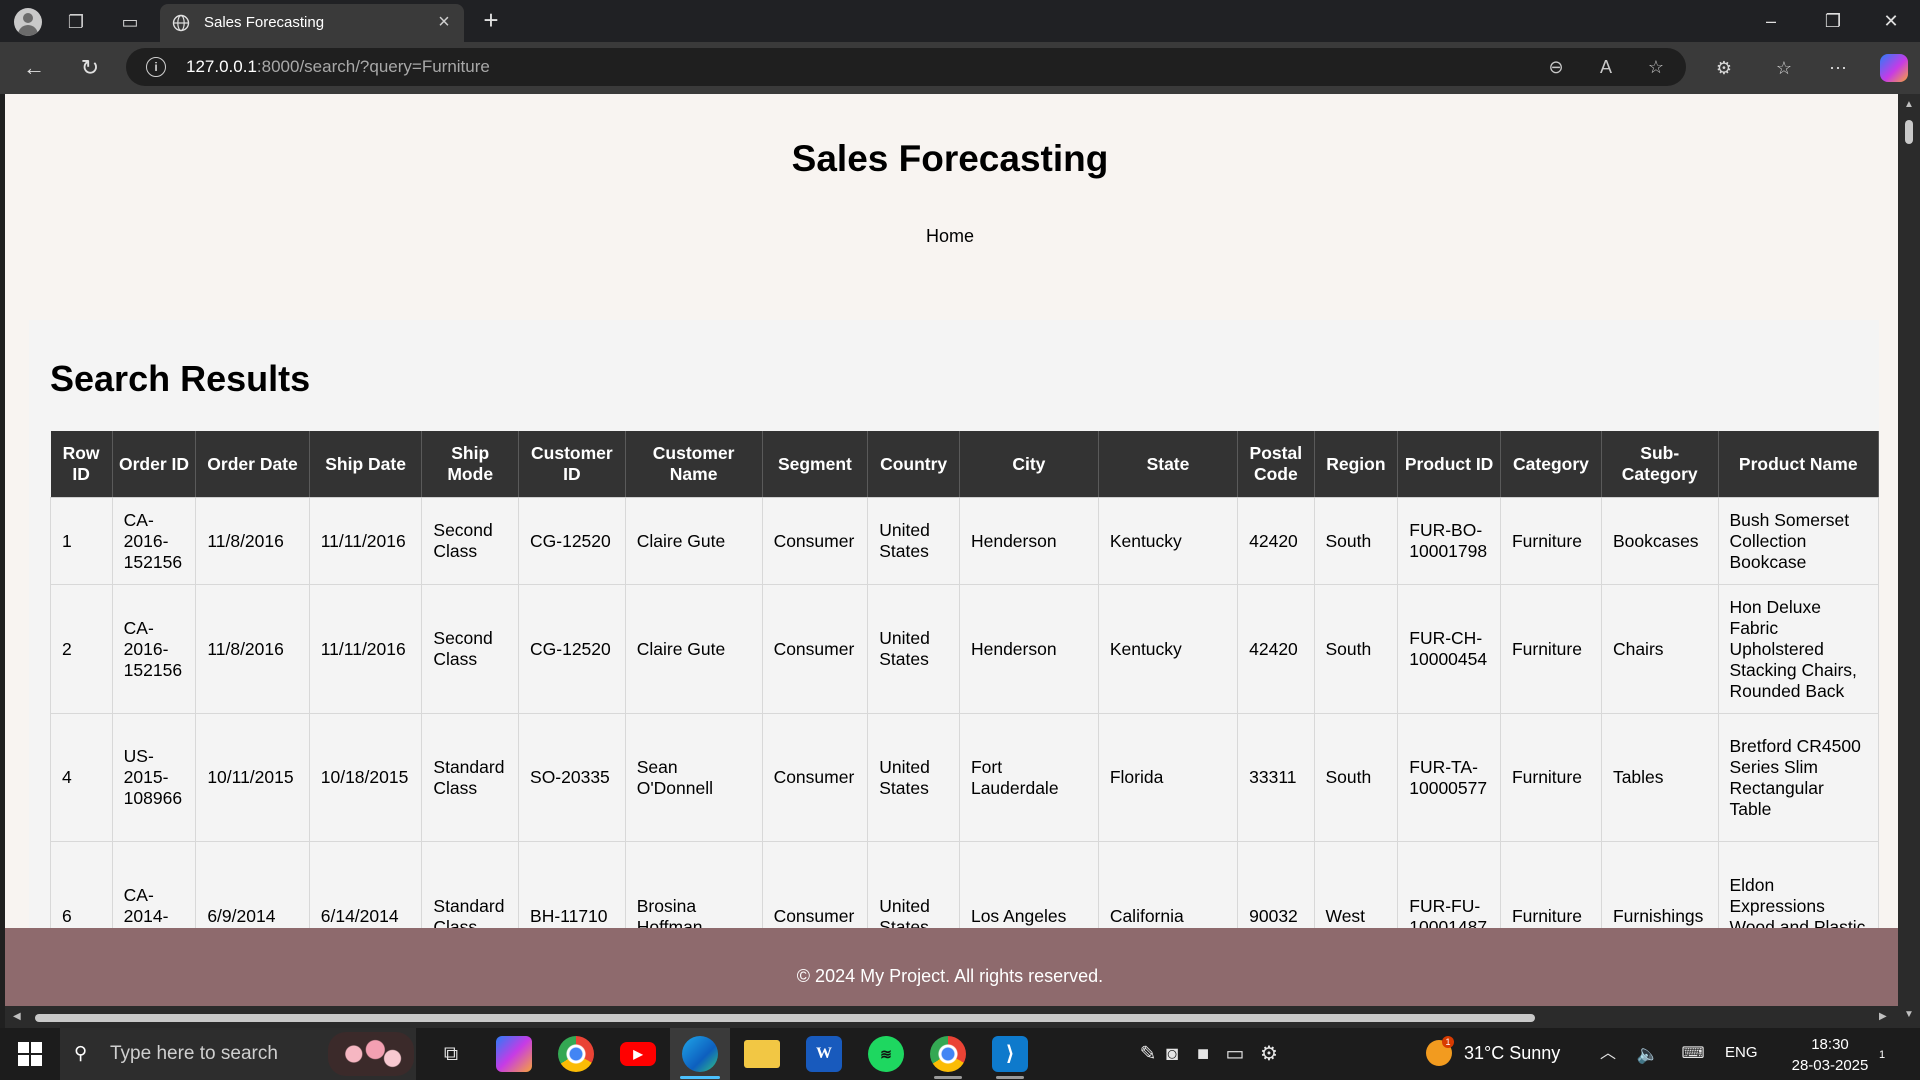 The width and height of the screenshot is (1920, 1080). What do you see at coordinates (1656, 67) in the screenshot?
I see `favorite-star-icon: ☆` at bounding box center [1656, 67].